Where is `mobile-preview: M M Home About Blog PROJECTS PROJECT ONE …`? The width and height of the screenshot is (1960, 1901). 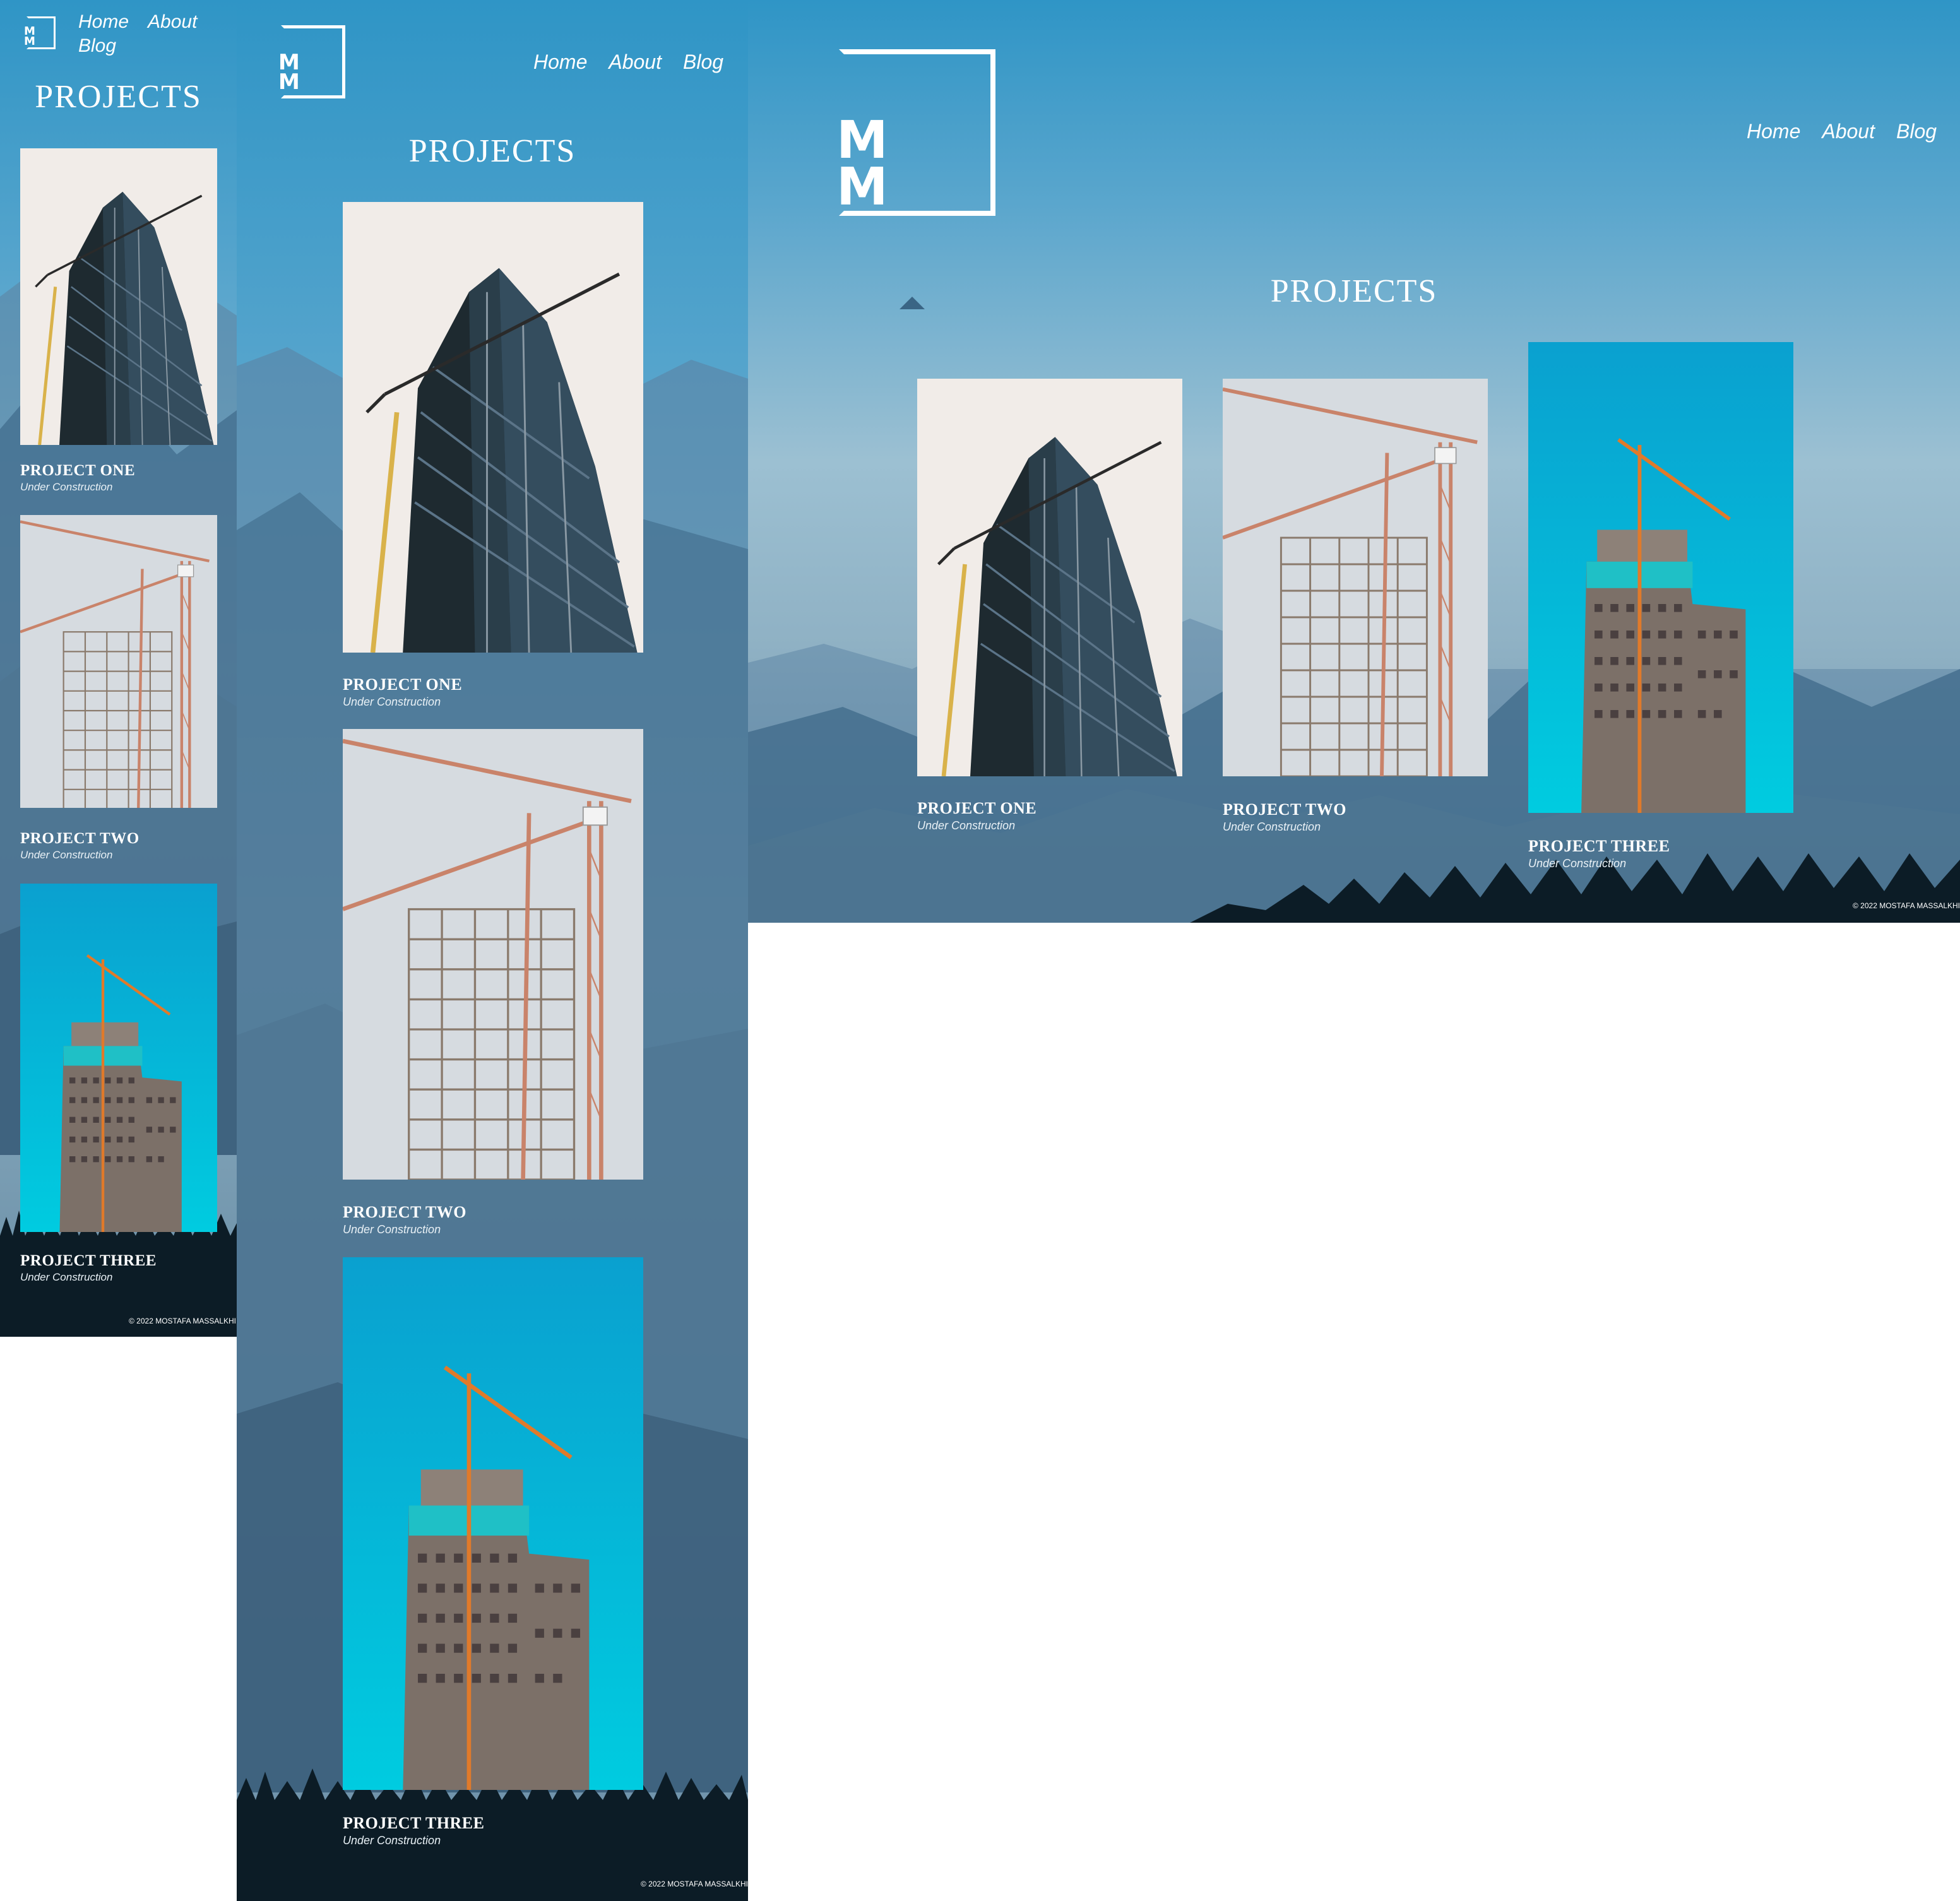 mobile-preview: M M Home About Blog PROJECTS PROJECT ONE … is located at coordinates (118, 668).